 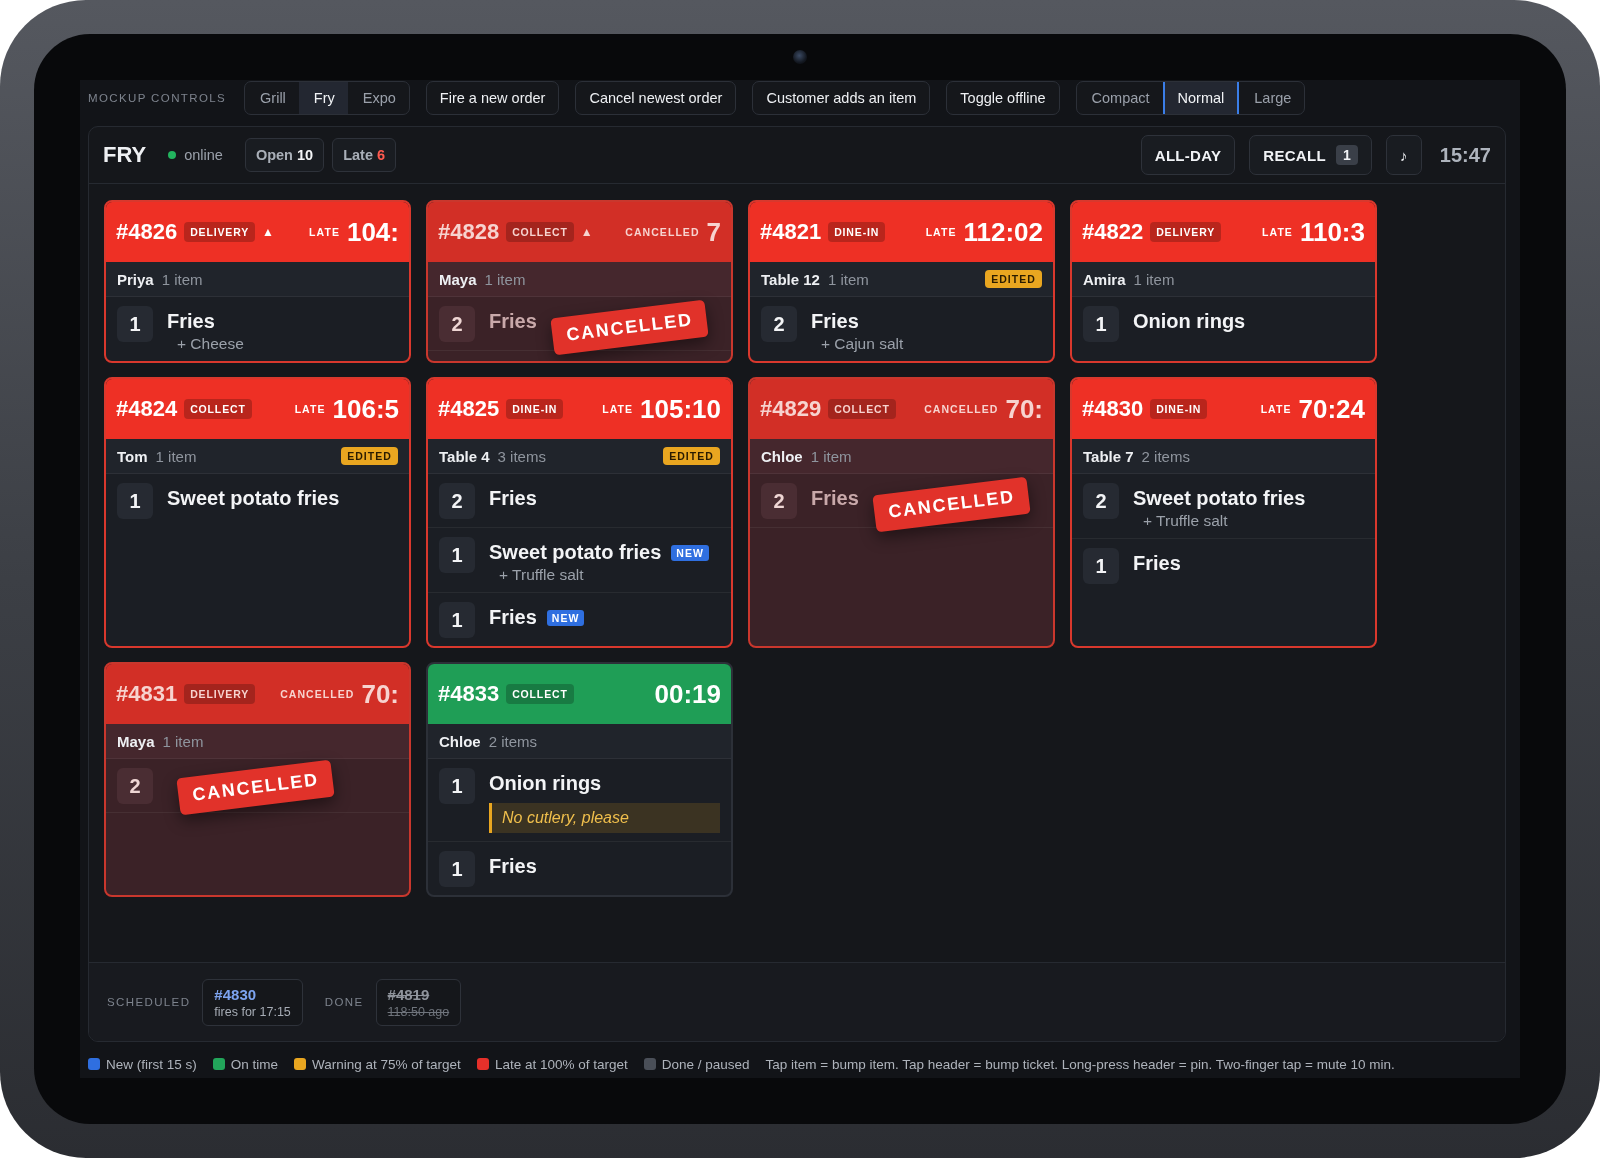 What do you see at coordinates (1404, 155) in the screenshot?
I see `sound-button: ♪` at bounding box center [1404, 155].